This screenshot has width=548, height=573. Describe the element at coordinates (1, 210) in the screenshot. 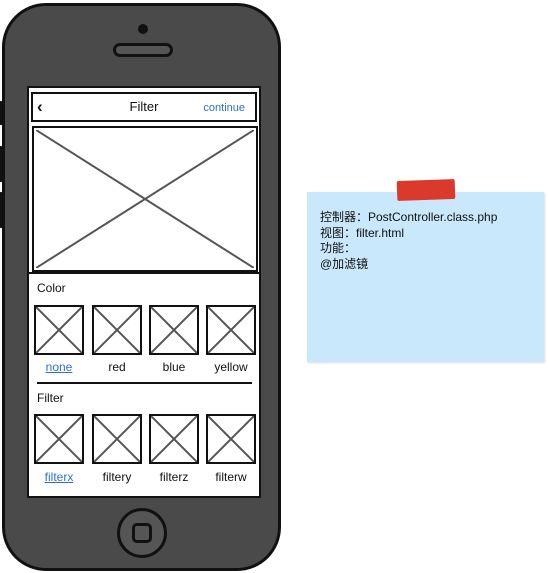

I see `phone-volume-down-button` at that location.